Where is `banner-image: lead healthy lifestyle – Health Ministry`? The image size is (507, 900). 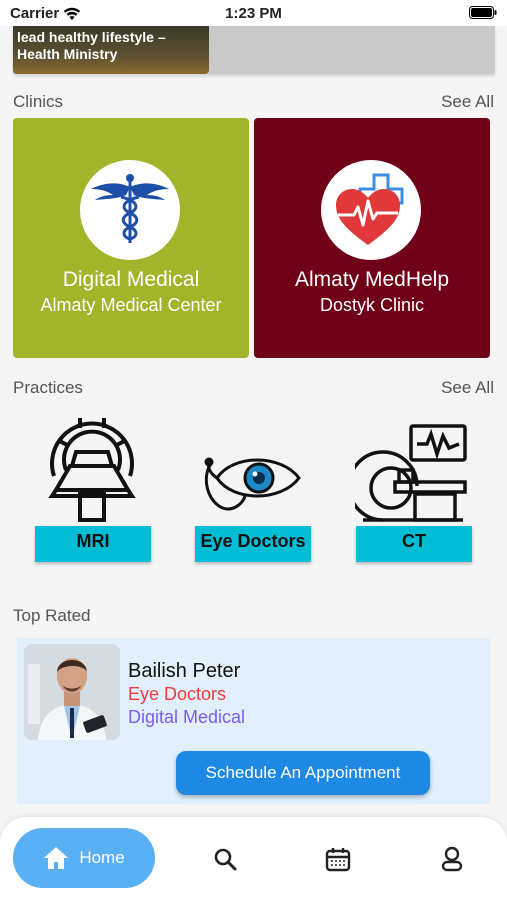
banner-image: lead healthy lifestyle – Health Ministry is located at coordinates (111, 50).